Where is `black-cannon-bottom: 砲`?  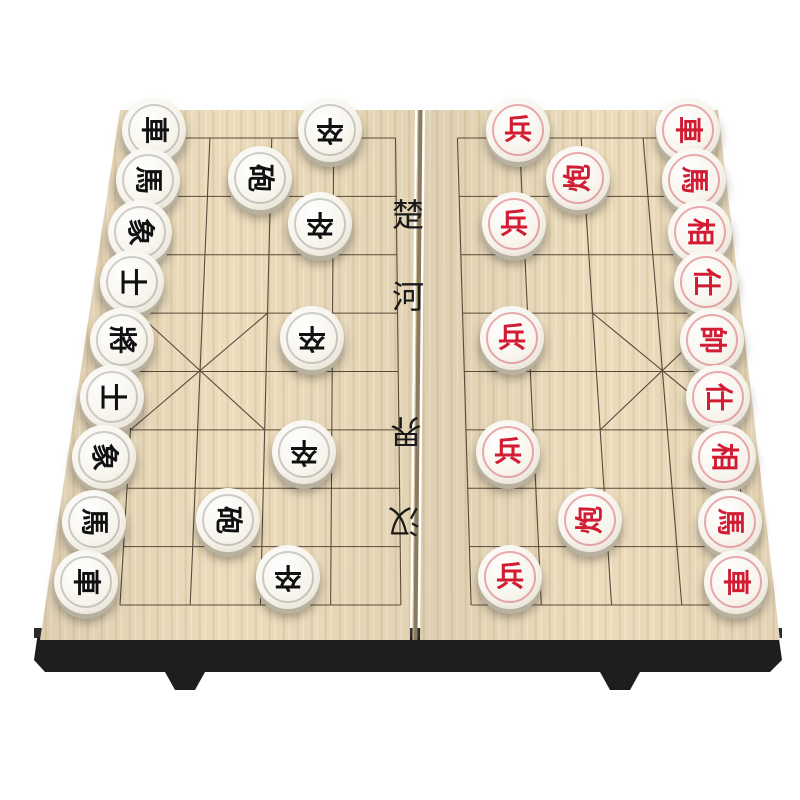 black-cannon-bottom: 砲 is located at coordinates (228, 520).